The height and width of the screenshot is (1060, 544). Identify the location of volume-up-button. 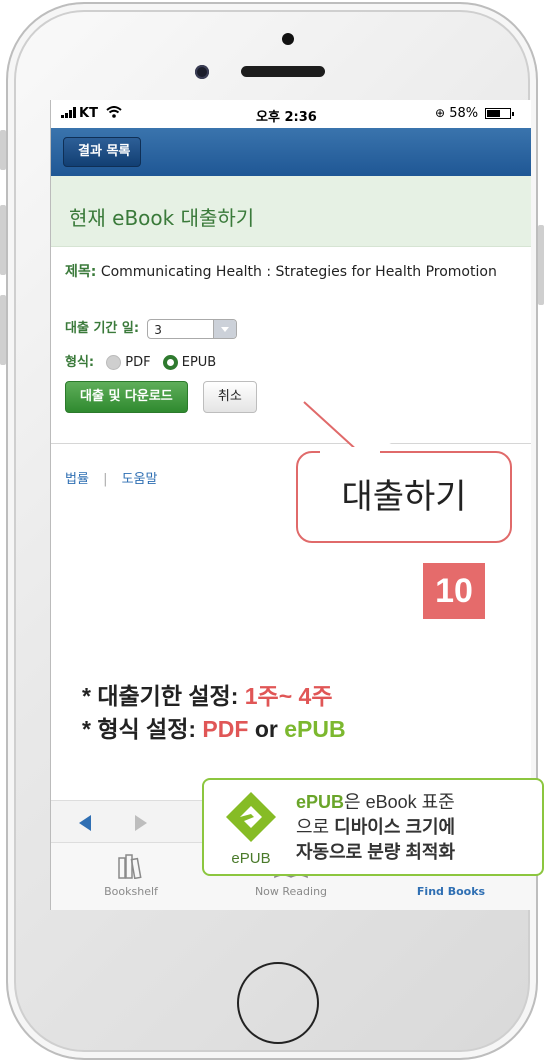
(3, 240).